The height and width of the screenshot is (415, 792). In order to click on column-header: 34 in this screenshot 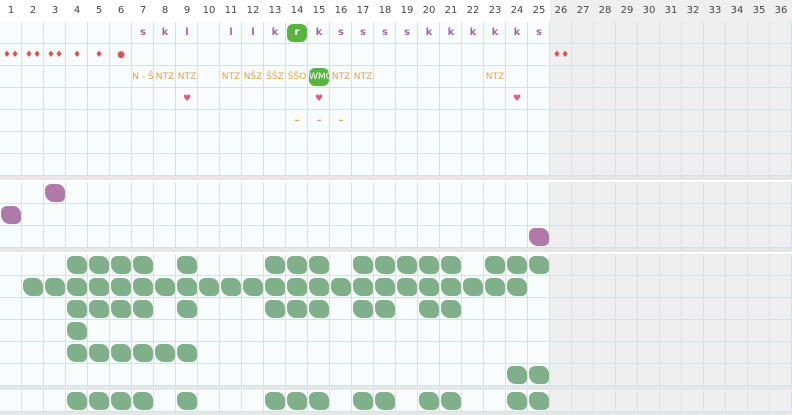, I will do `click(737, 11)`.